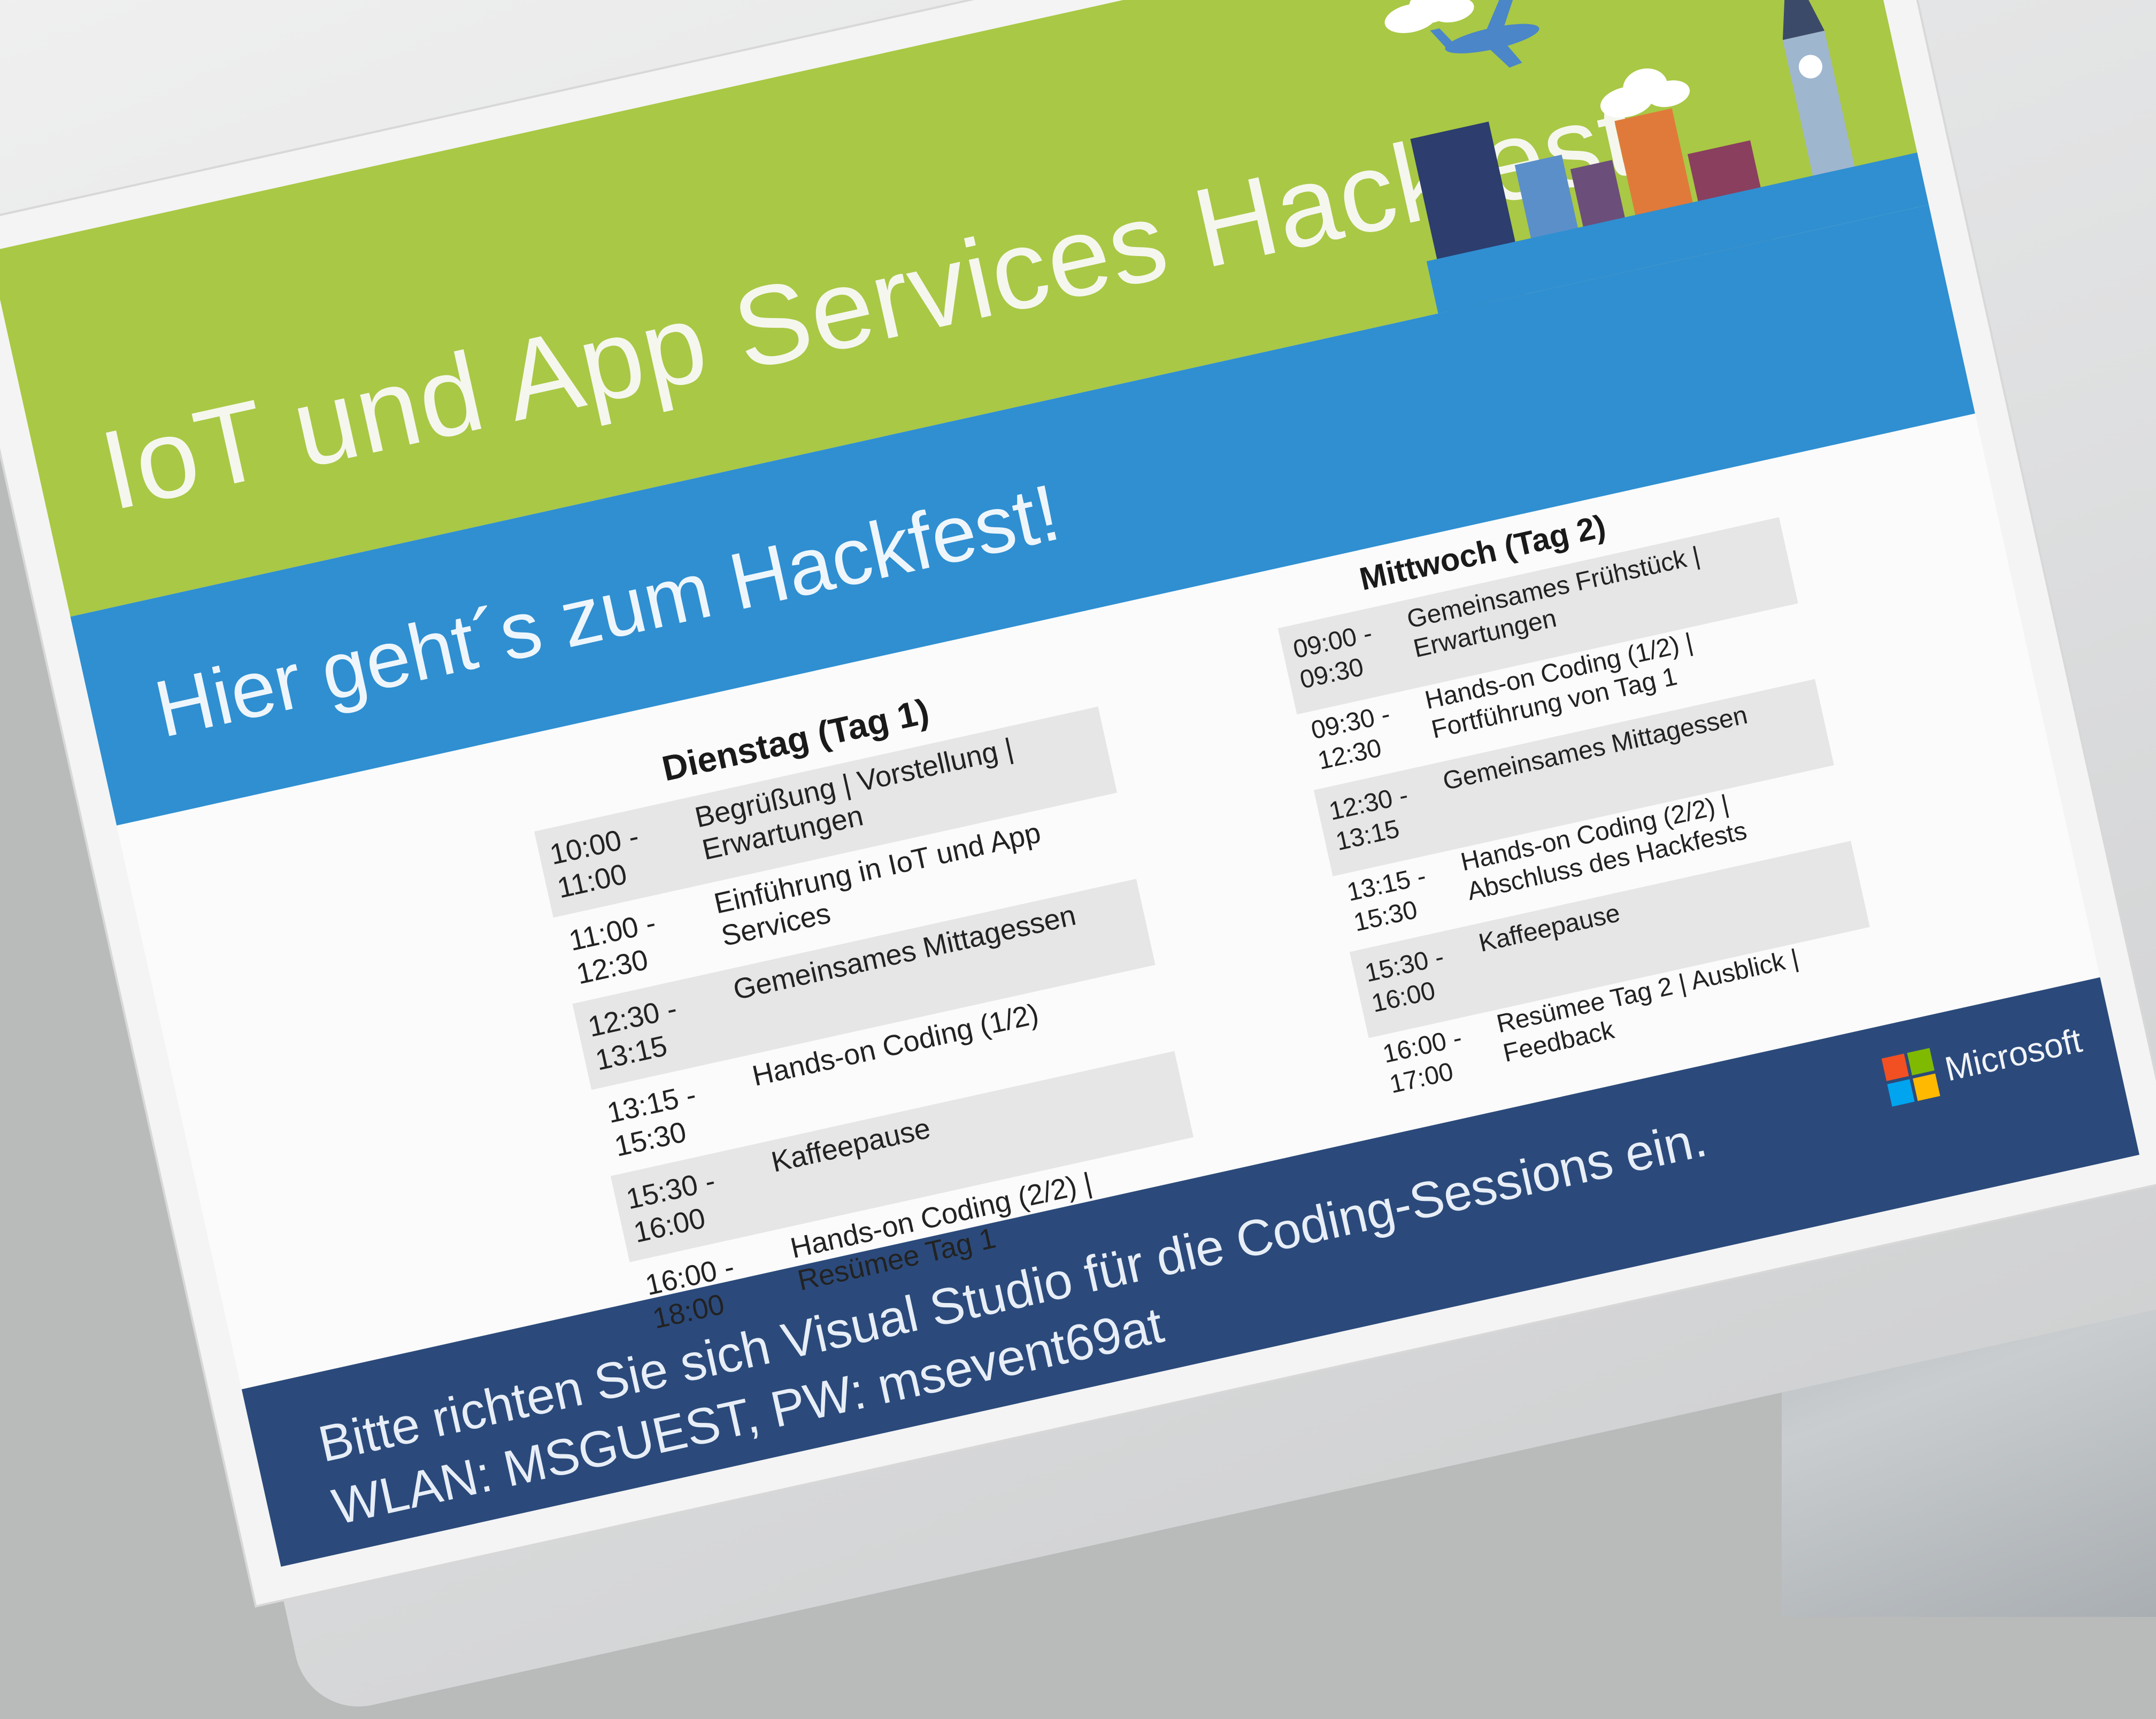 The image size is (2156, 1719). Describe the element at coordinates (632, 1034) in the screenshot. I see `session-time: 12:30 - 13:15` at that location.